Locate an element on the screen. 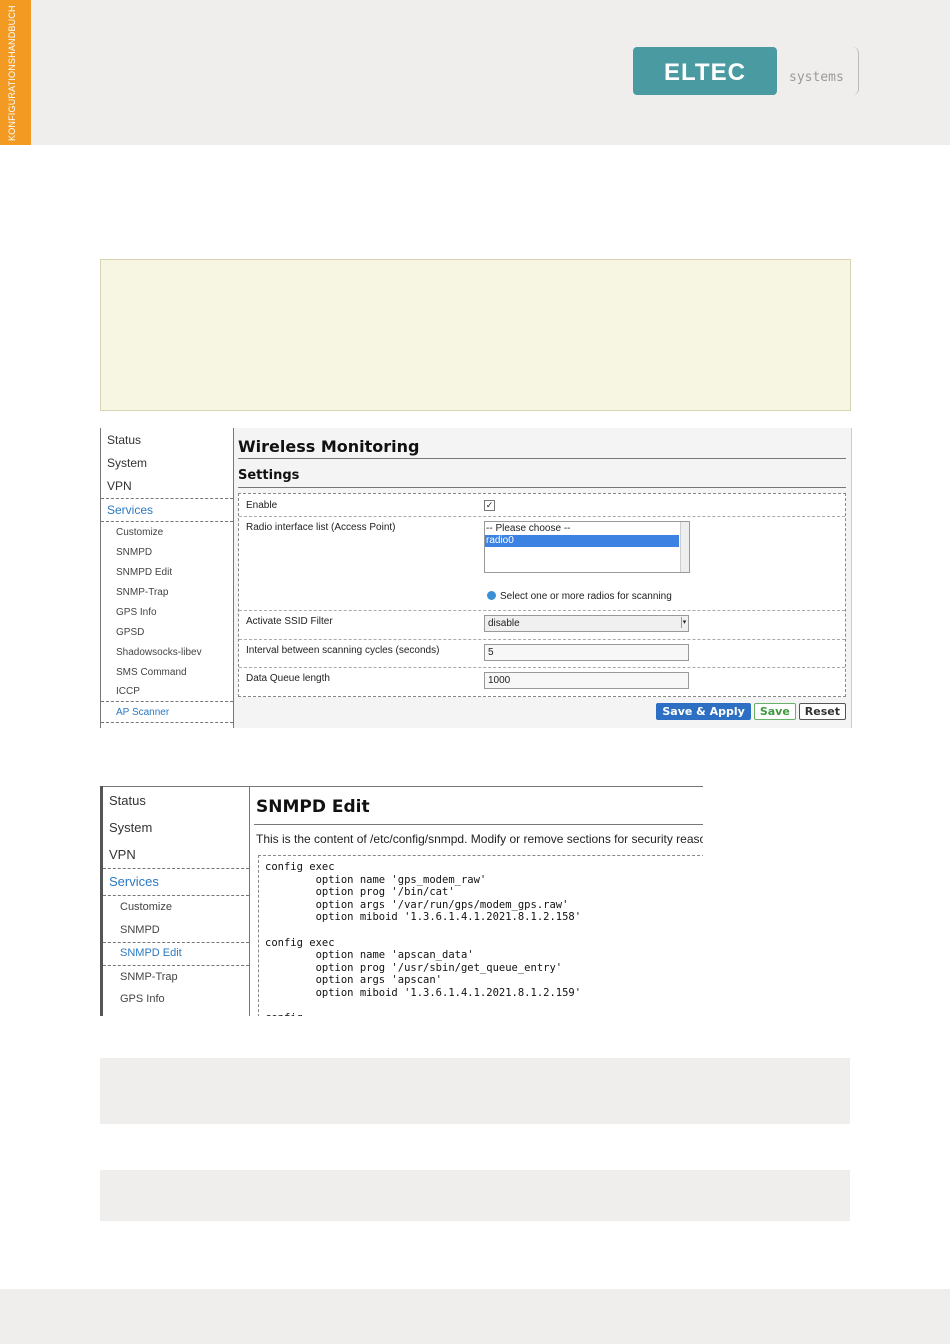  radio-option-radio0: radio0 is located at coordinates (582, 541).